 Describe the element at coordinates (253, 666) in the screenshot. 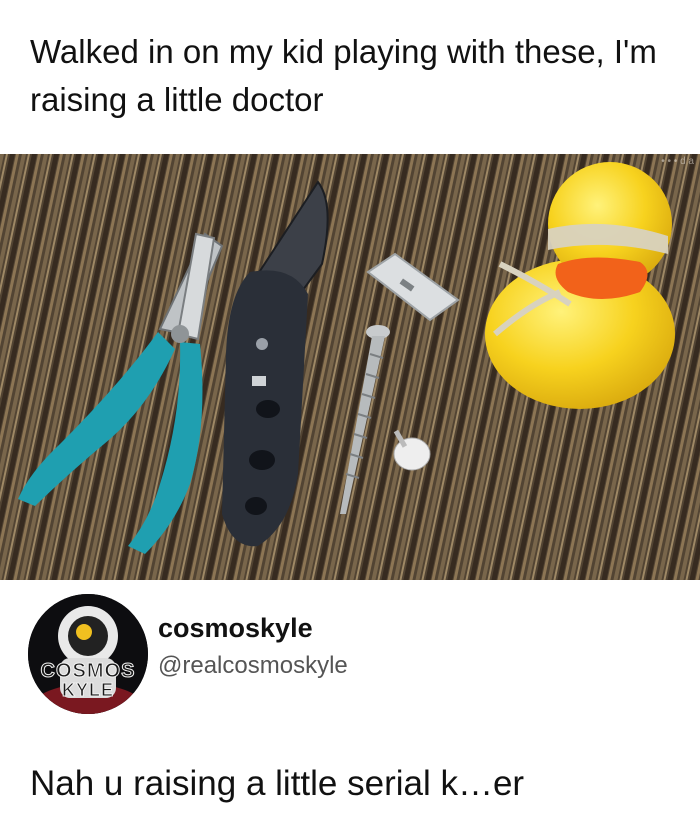

I see `tweet-handle: @realcosmoskyle` at that location.